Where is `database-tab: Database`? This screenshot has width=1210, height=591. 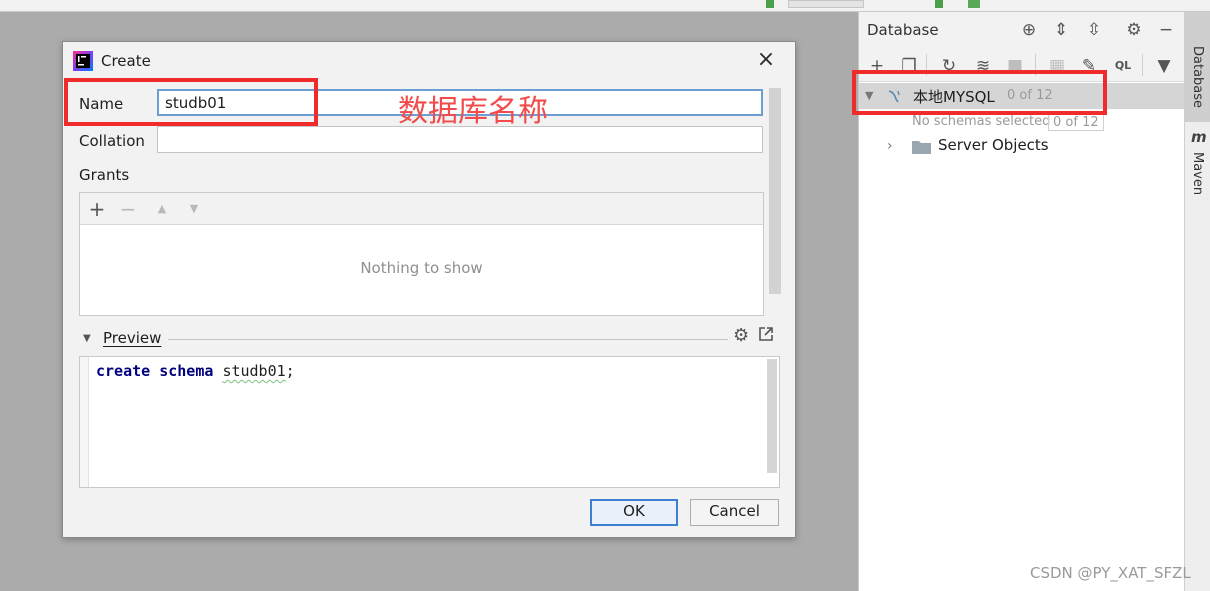 database-tab: Database is located at coordinates (1197, 67).